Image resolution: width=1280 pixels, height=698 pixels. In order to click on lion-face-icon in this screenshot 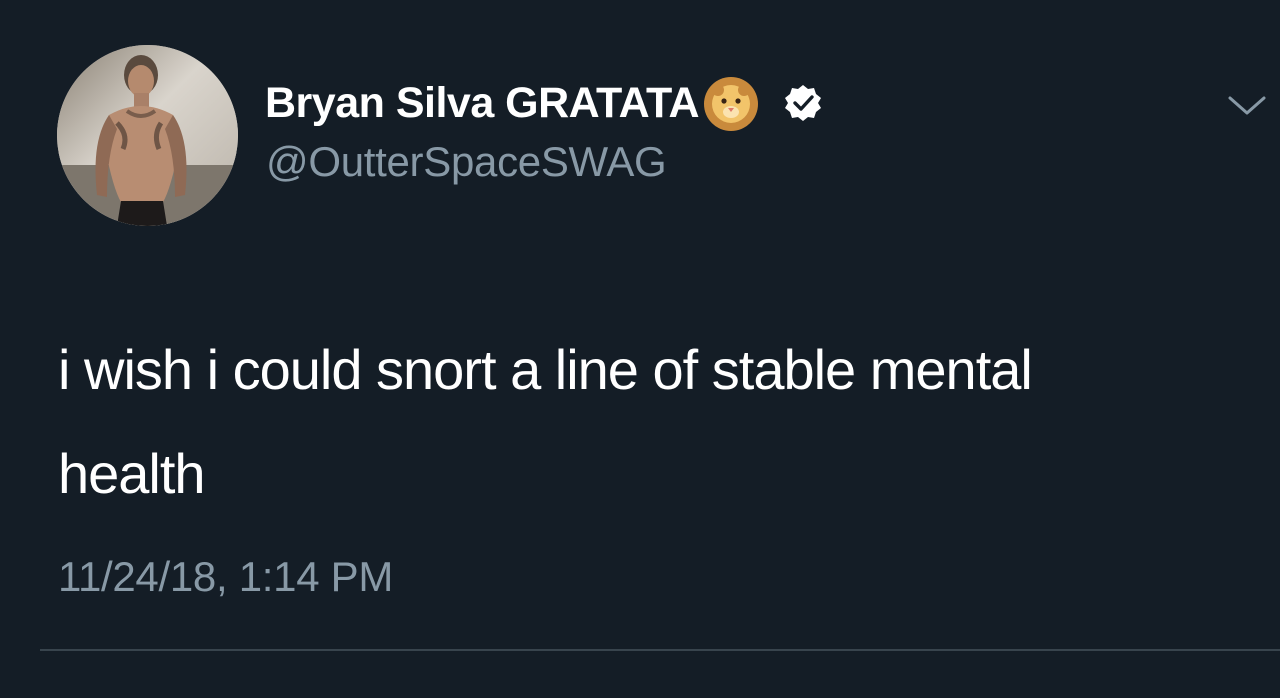, I will do `click(731, 103)`.